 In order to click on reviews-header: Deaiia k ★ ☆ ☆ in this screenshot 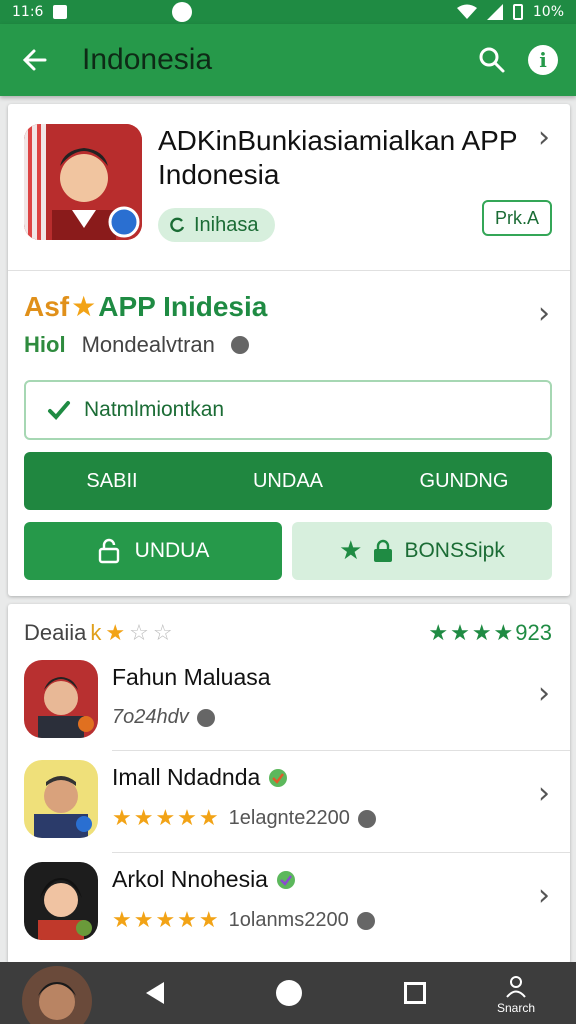, I will do `click(98, 633)`.